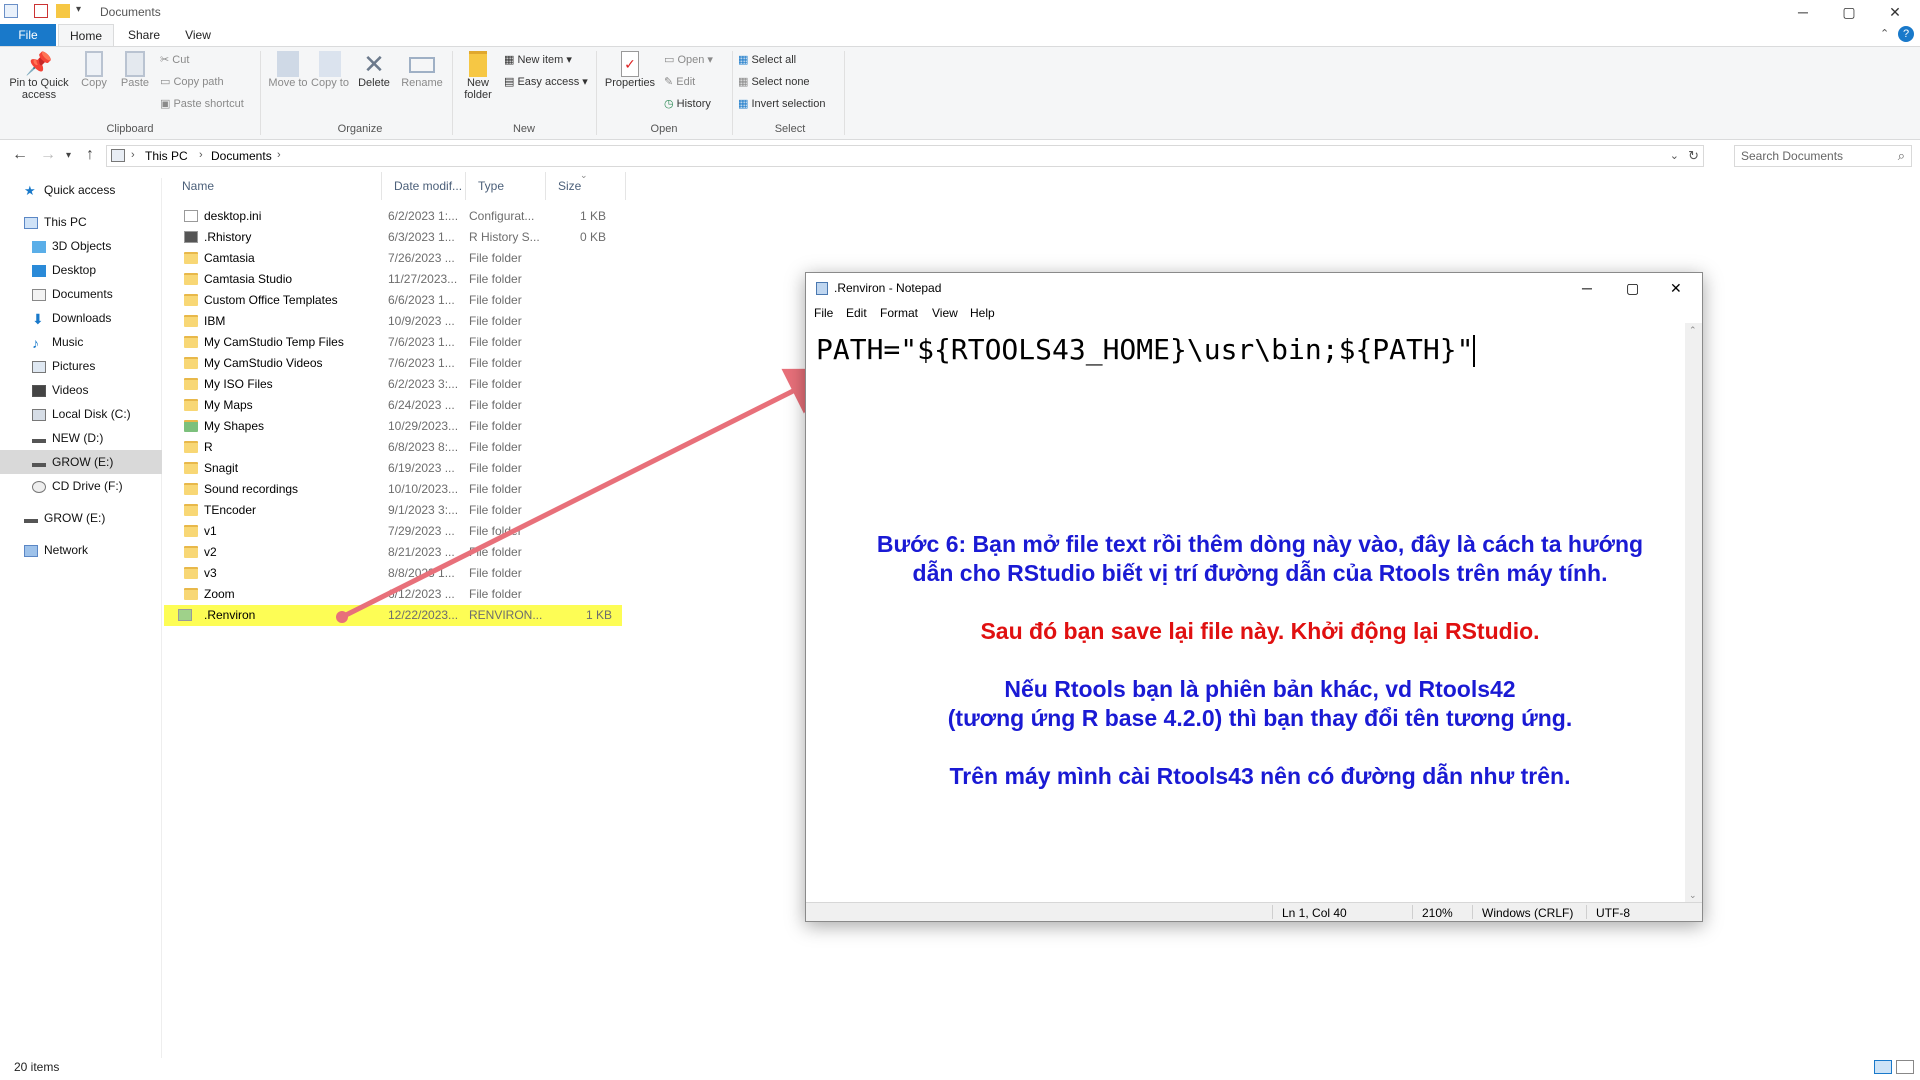 The height and width of the screenshot is (1080, 1920). What do you see at coordinates (1632, 288) in the screenshot?
I see `notepad-maximize-button: ▢` at bounding box center [1632, 288].